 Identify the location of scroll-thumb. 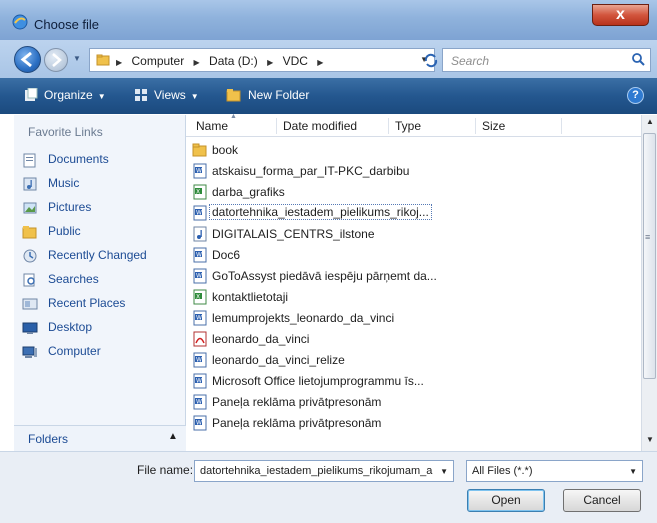
(649, 256).